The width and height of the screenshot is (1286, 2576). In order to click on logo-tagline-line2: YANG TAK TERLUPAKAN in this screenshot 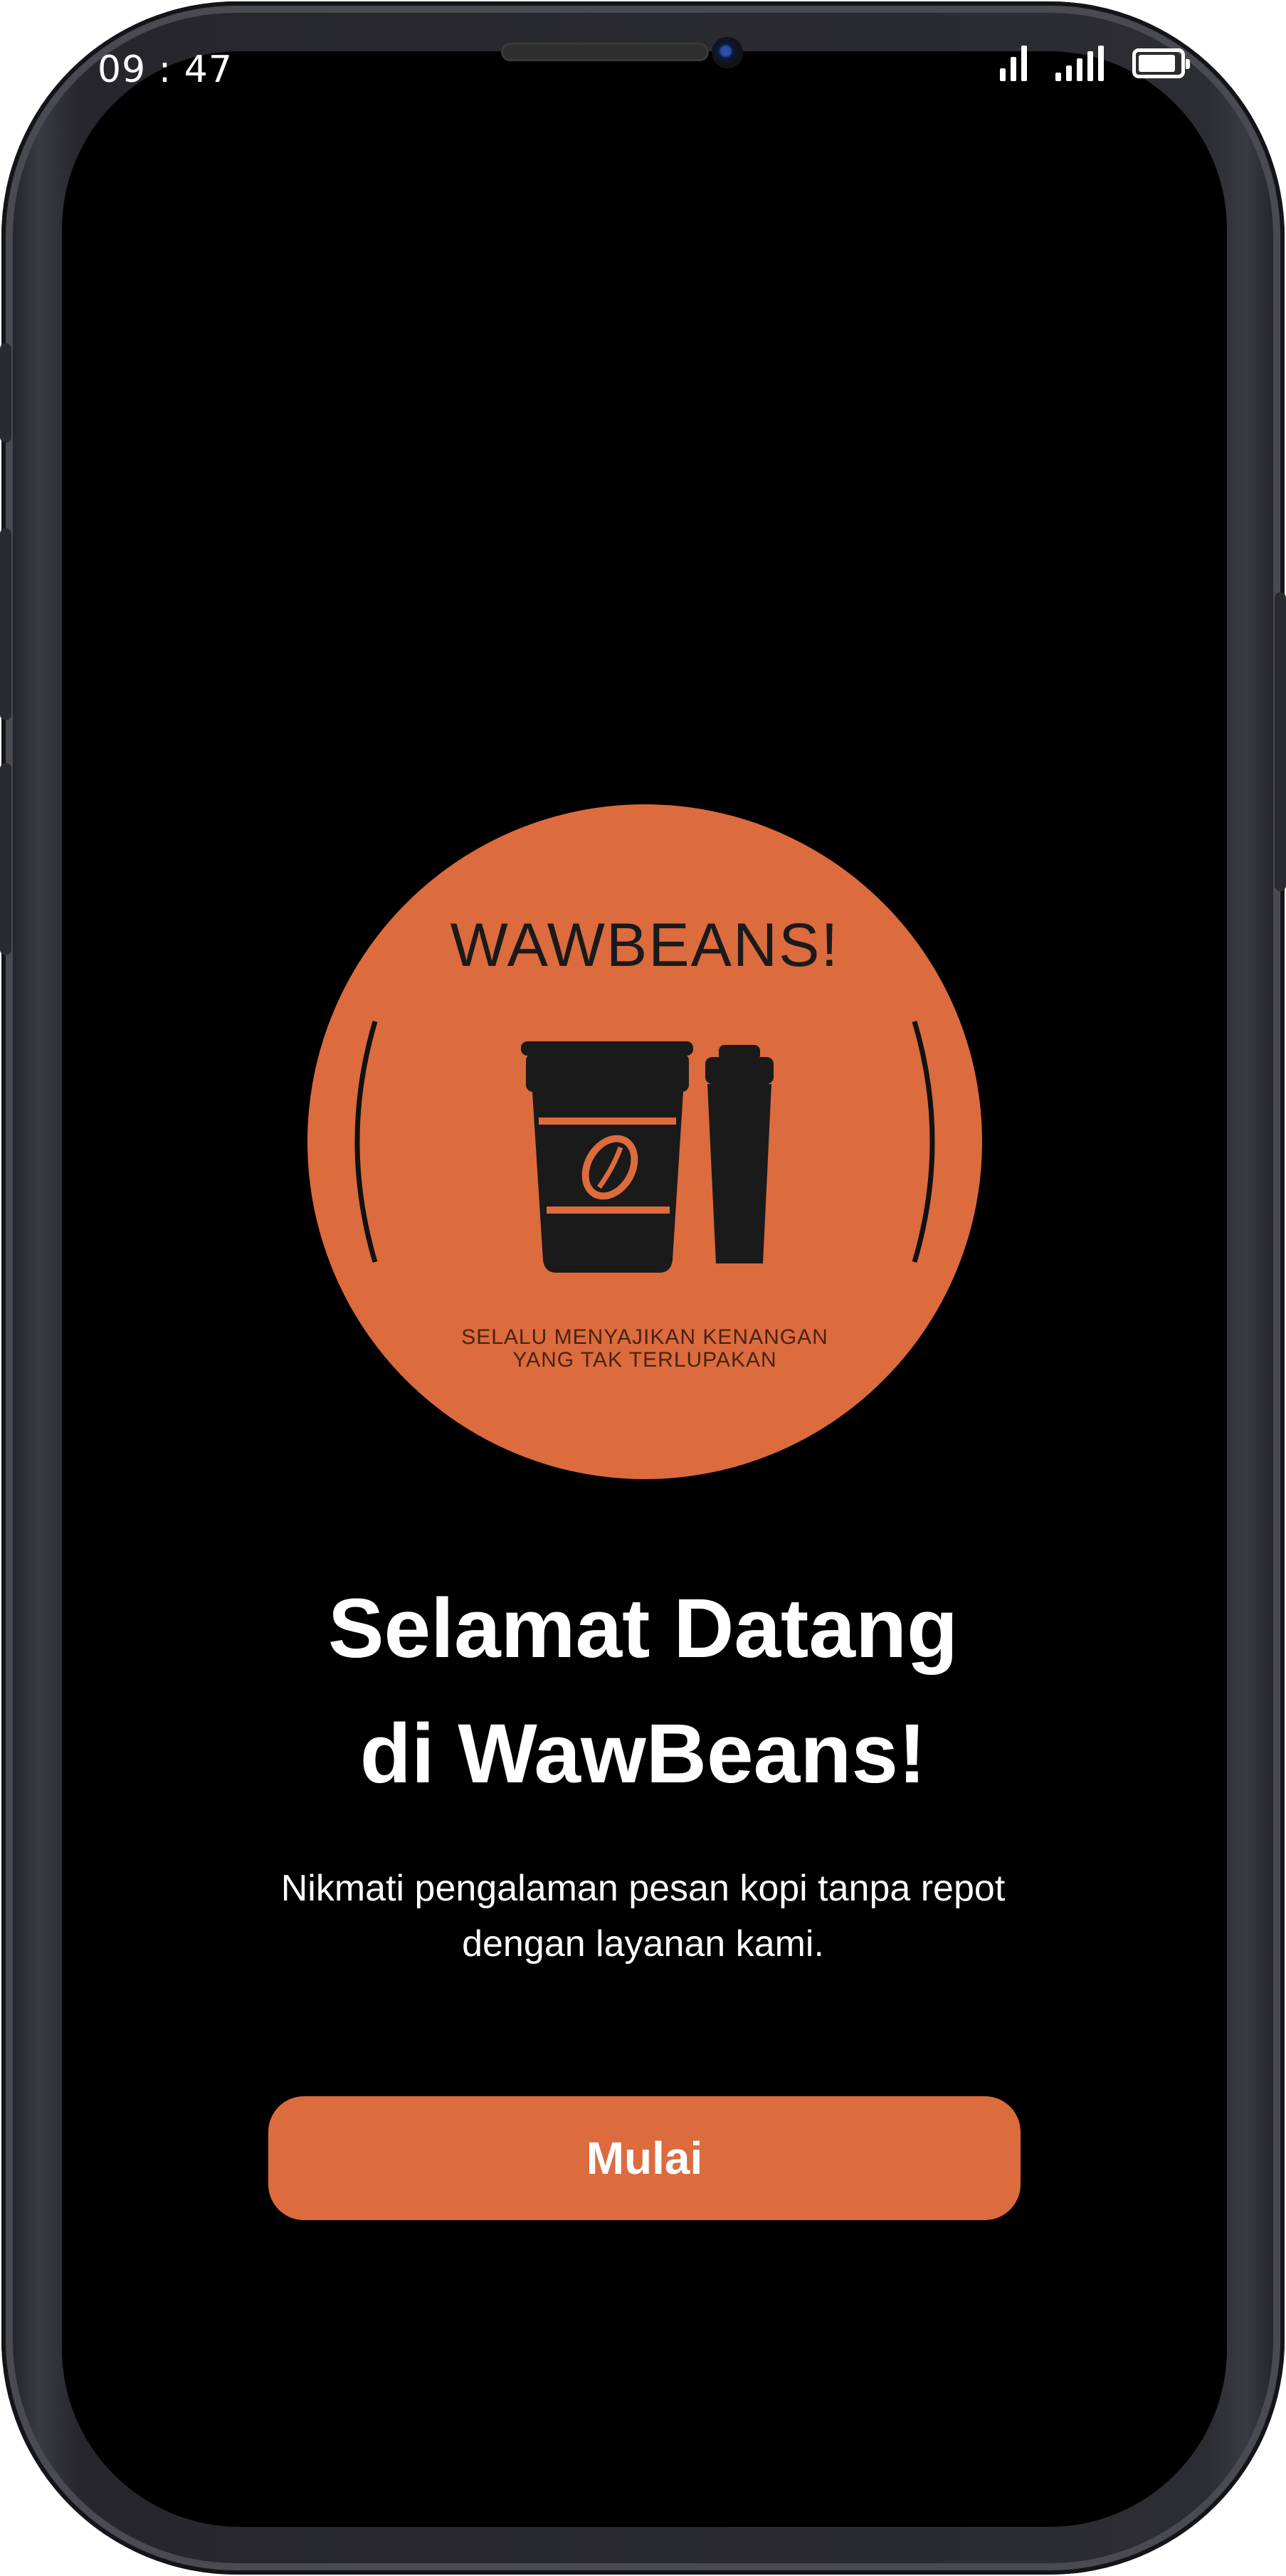, I will do `click(644, 1360)`.